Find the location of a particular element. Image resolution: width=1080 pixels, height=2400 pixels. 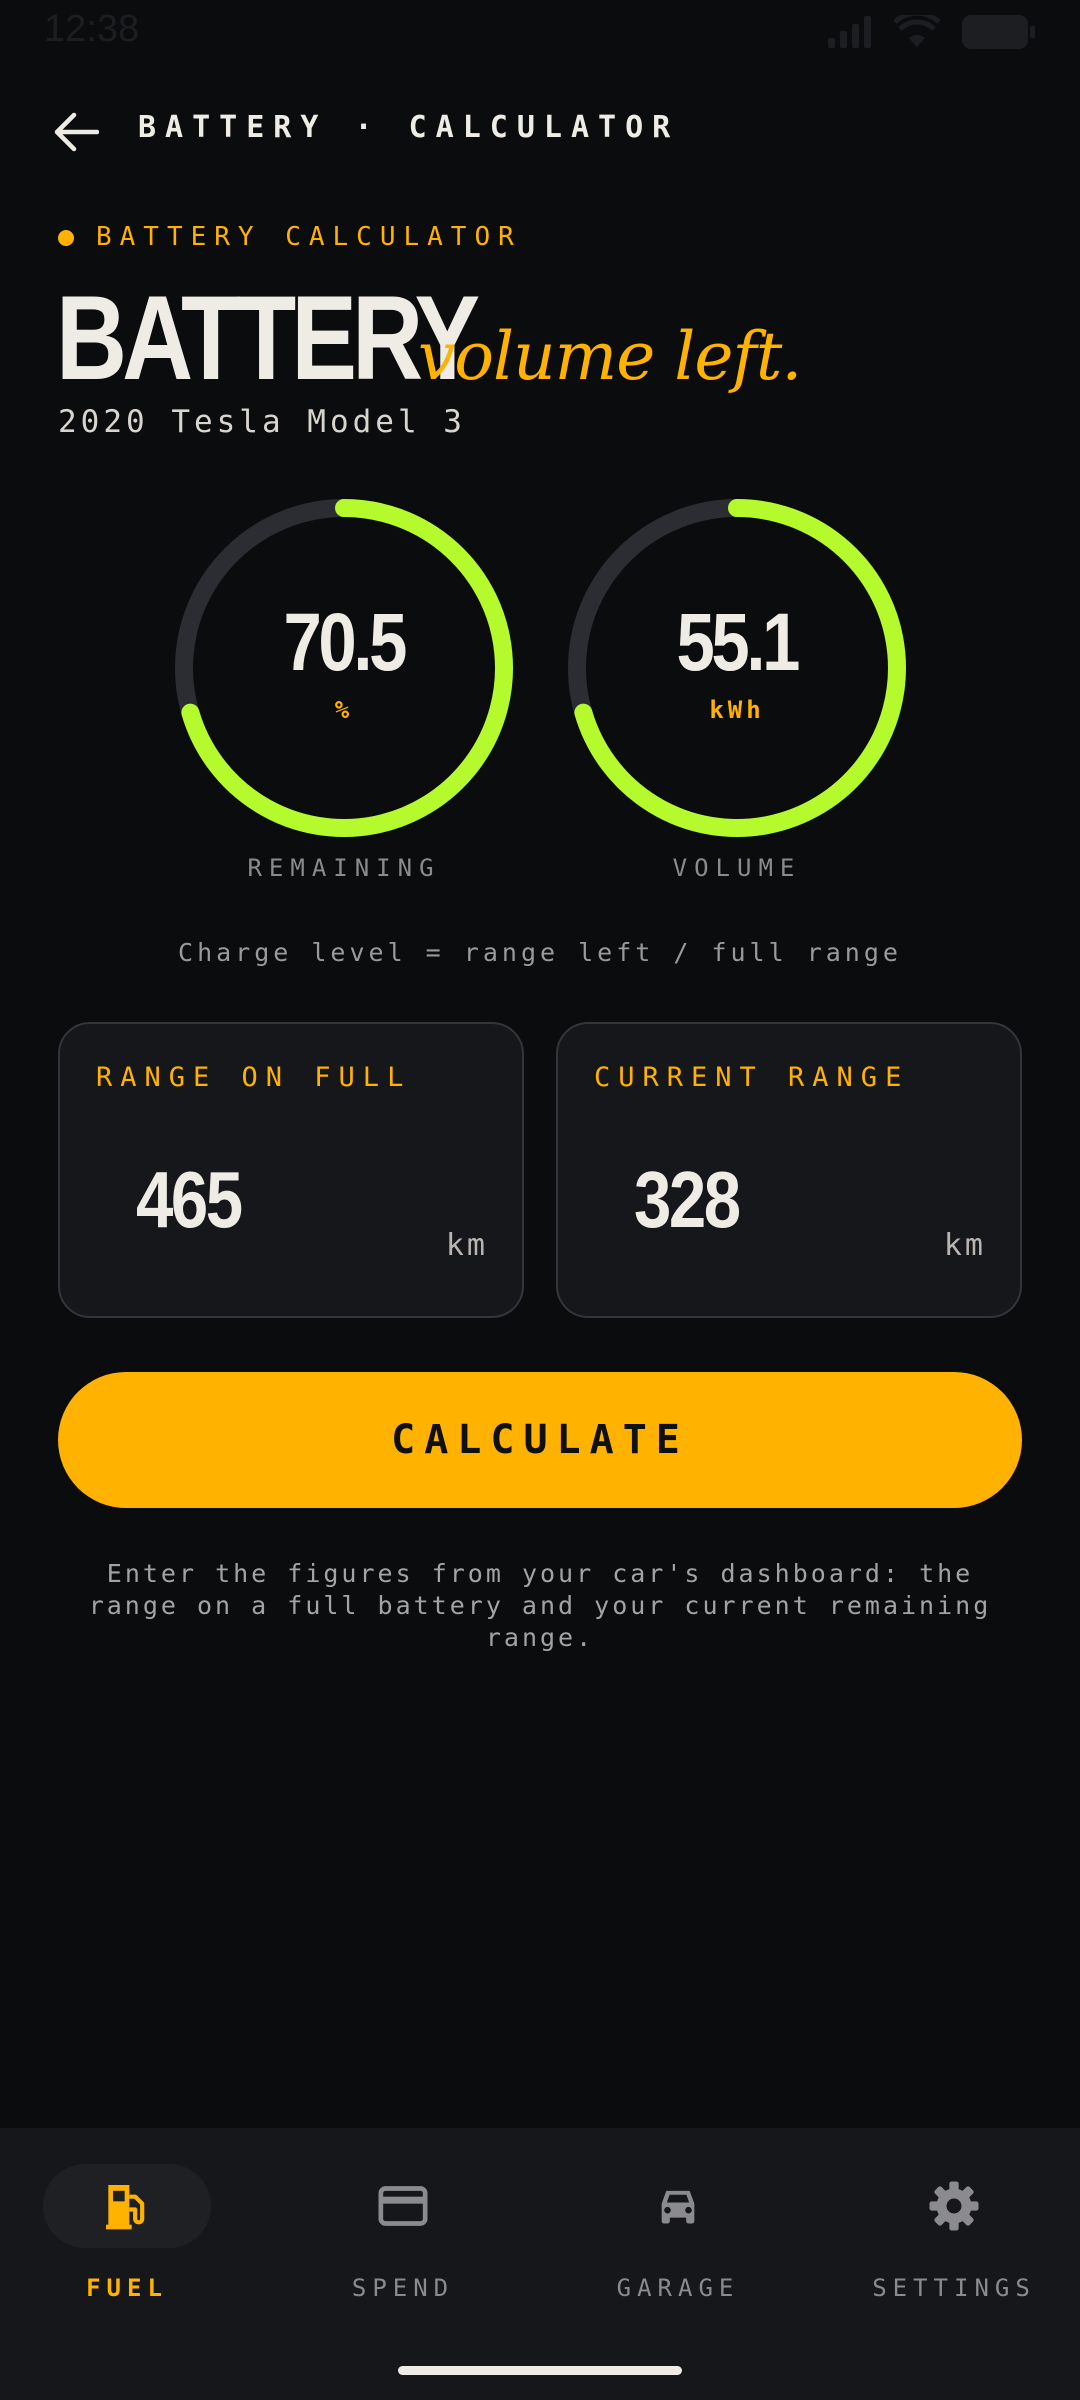

volume-unit: kWh is located at coordinates (737, 710).